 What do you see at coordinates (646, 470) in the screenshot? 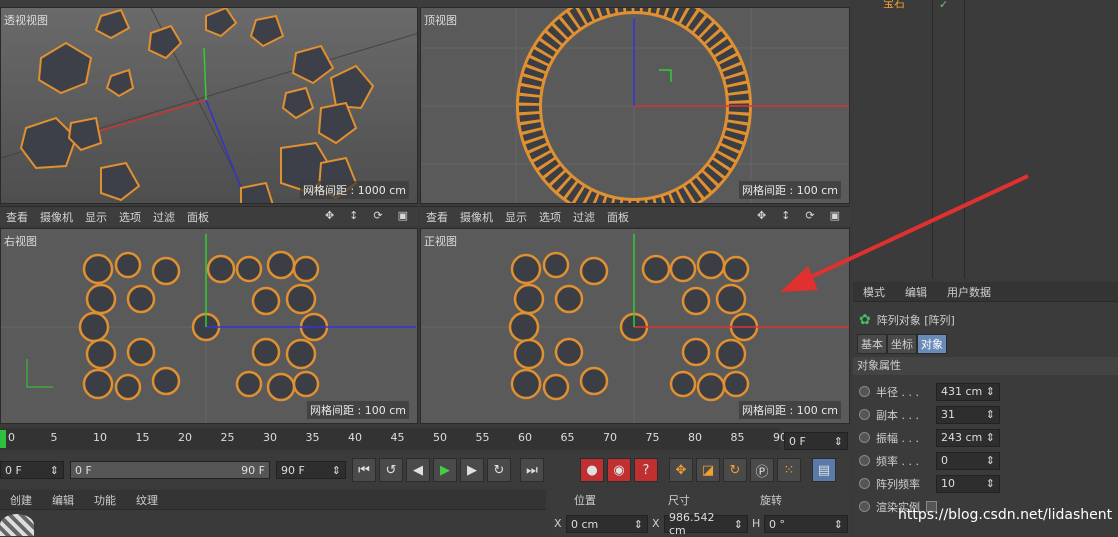
I see `keyframe-selection-icon: ?` at bounding box center [646, 470].